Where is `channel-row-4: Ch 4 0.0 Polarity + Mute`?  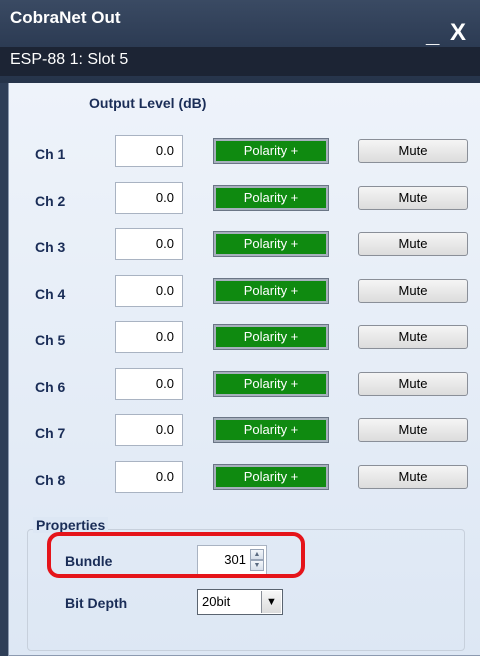 channel-row-4: Ch 4 0.0 Polarity + Mute is located at coordinates (244, 293).